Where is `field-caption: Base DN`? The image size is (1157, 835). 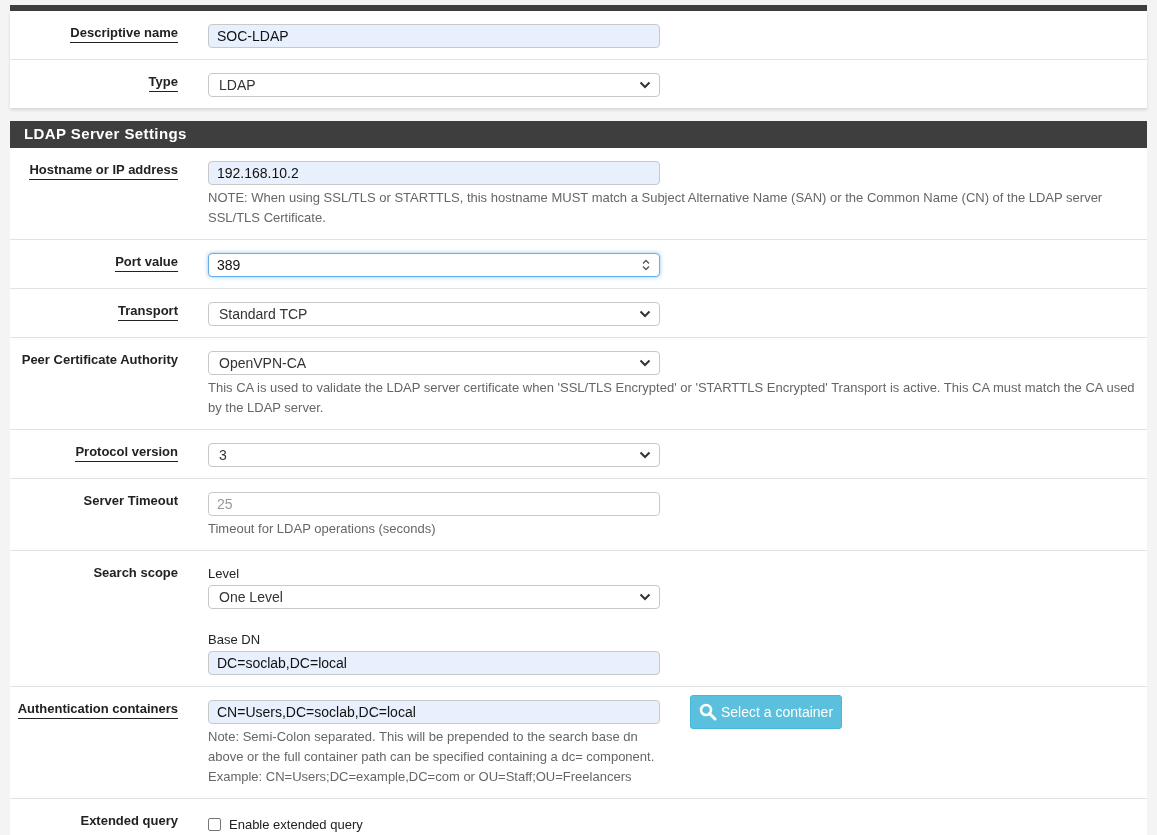 field-caption: Base DN is located at coordinates (235, 640).